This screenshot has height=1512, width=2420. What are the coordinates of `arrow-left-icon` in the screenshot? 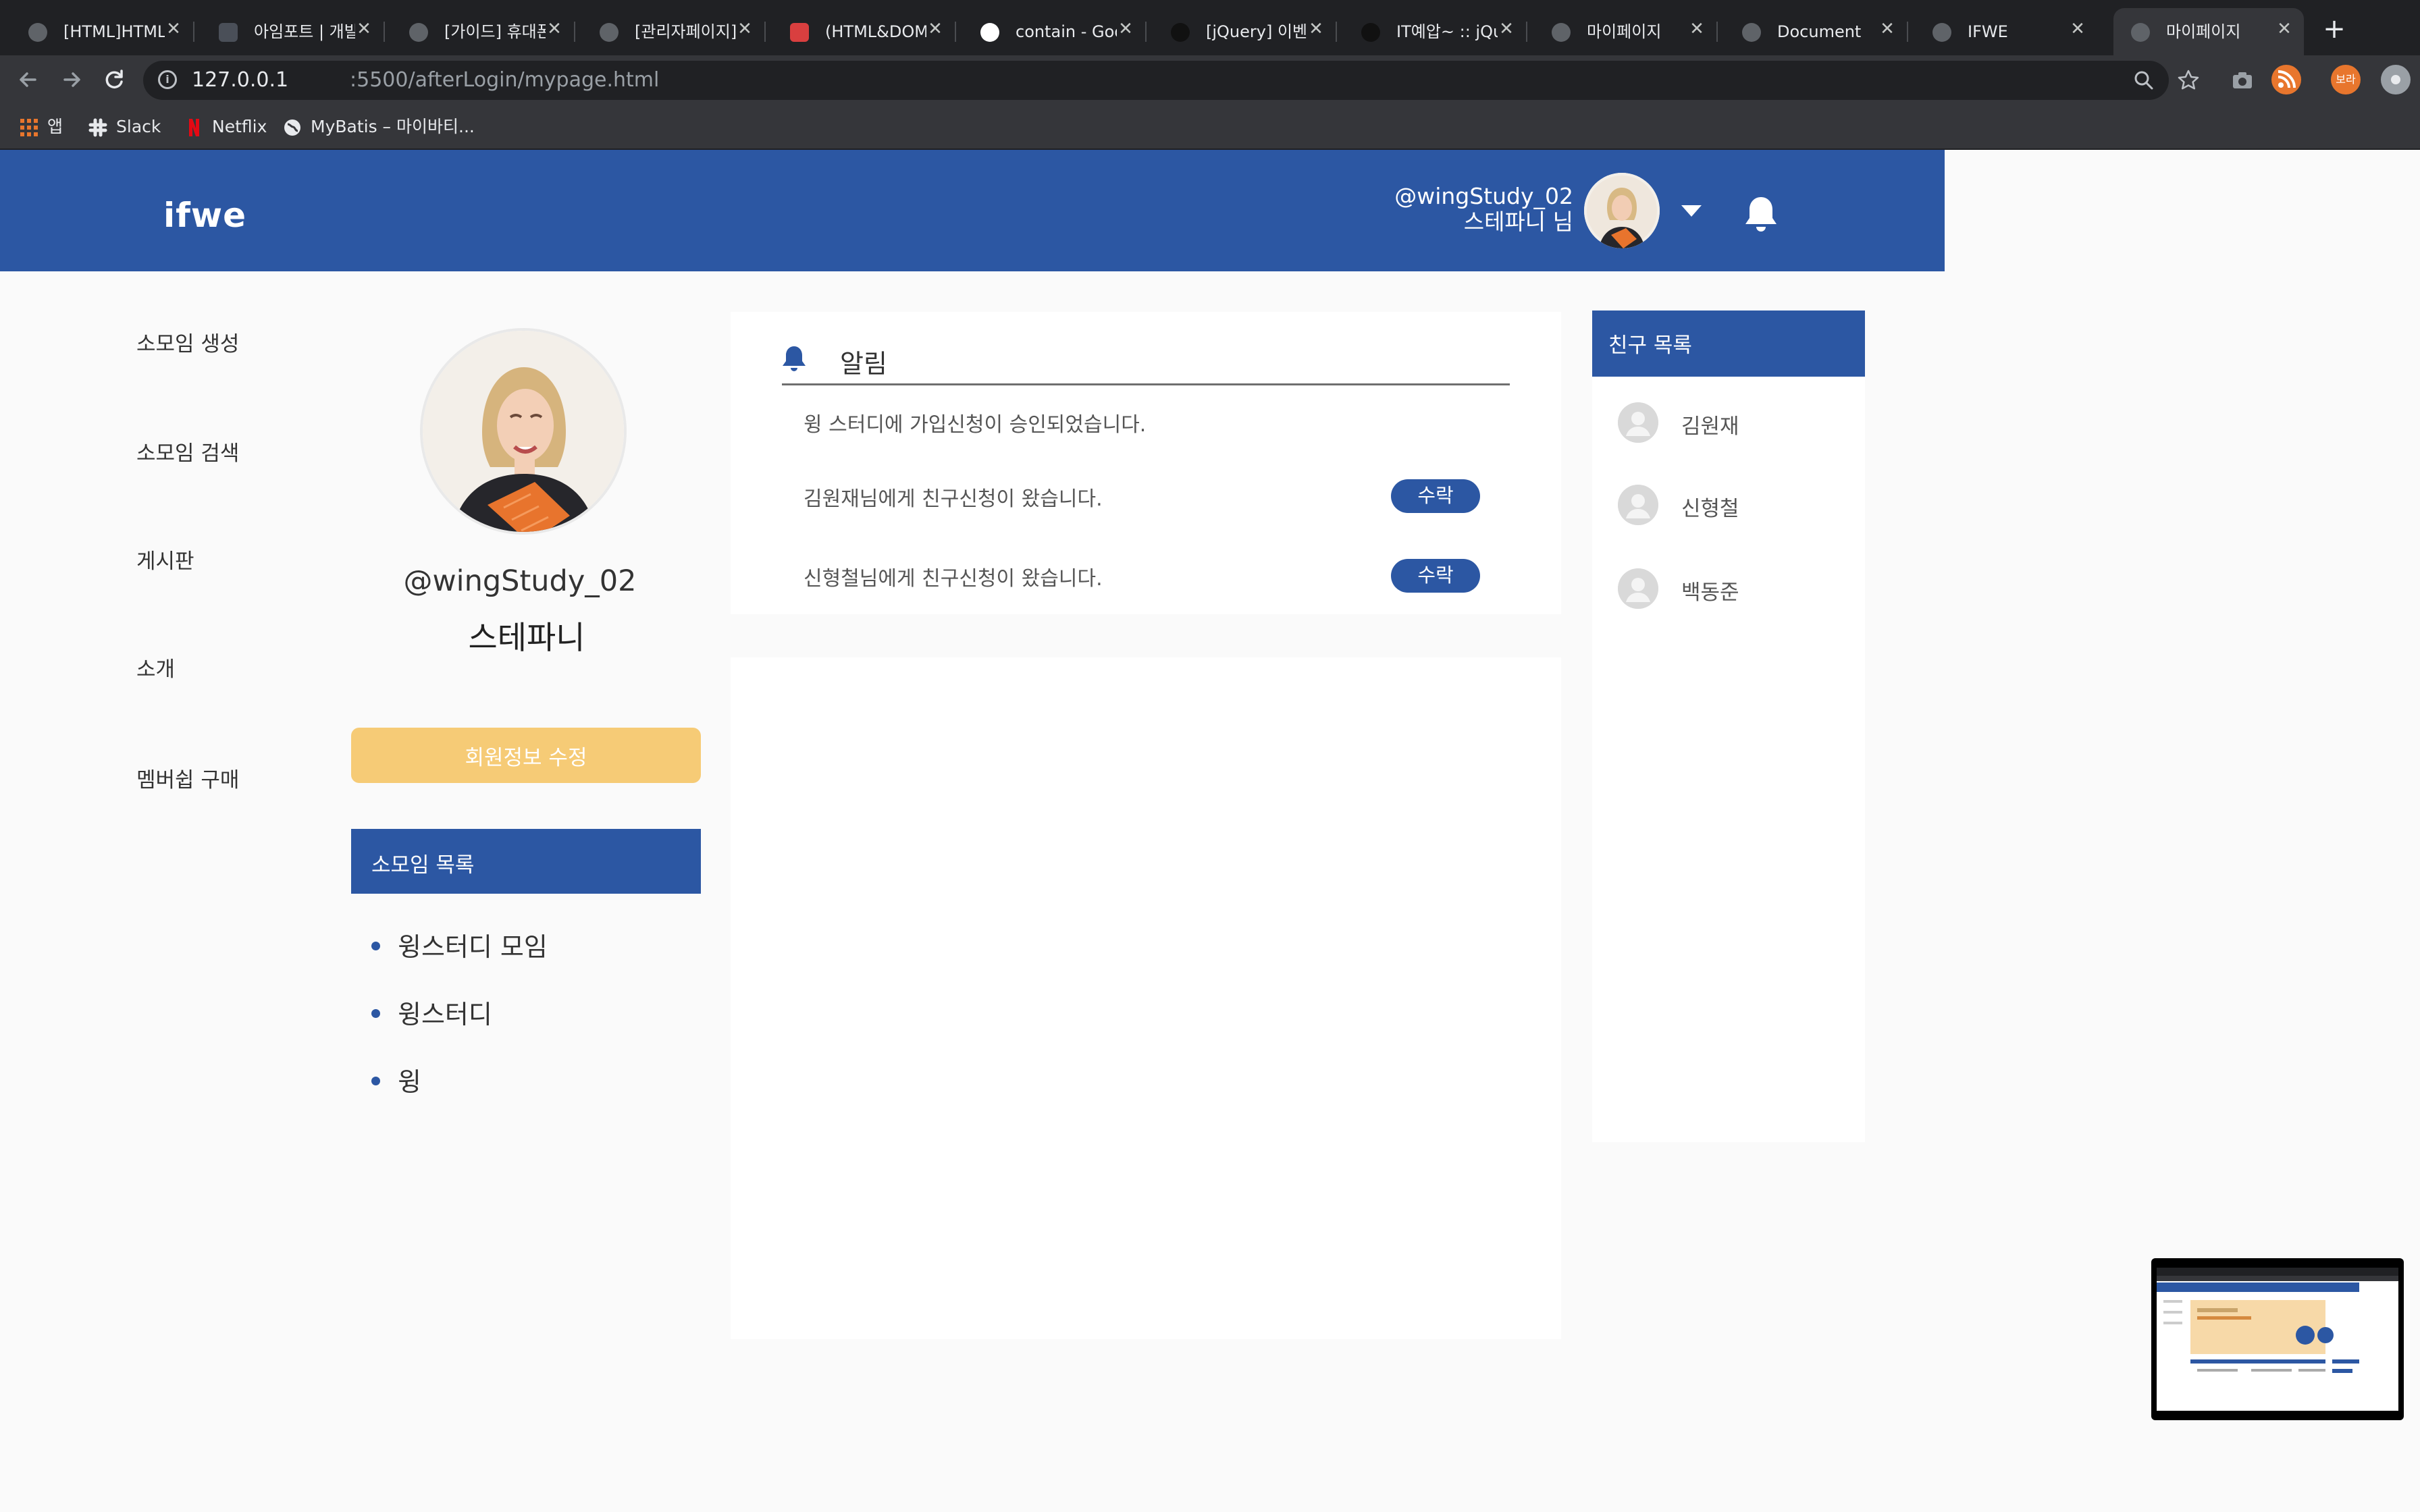 It's located at (28, 79).